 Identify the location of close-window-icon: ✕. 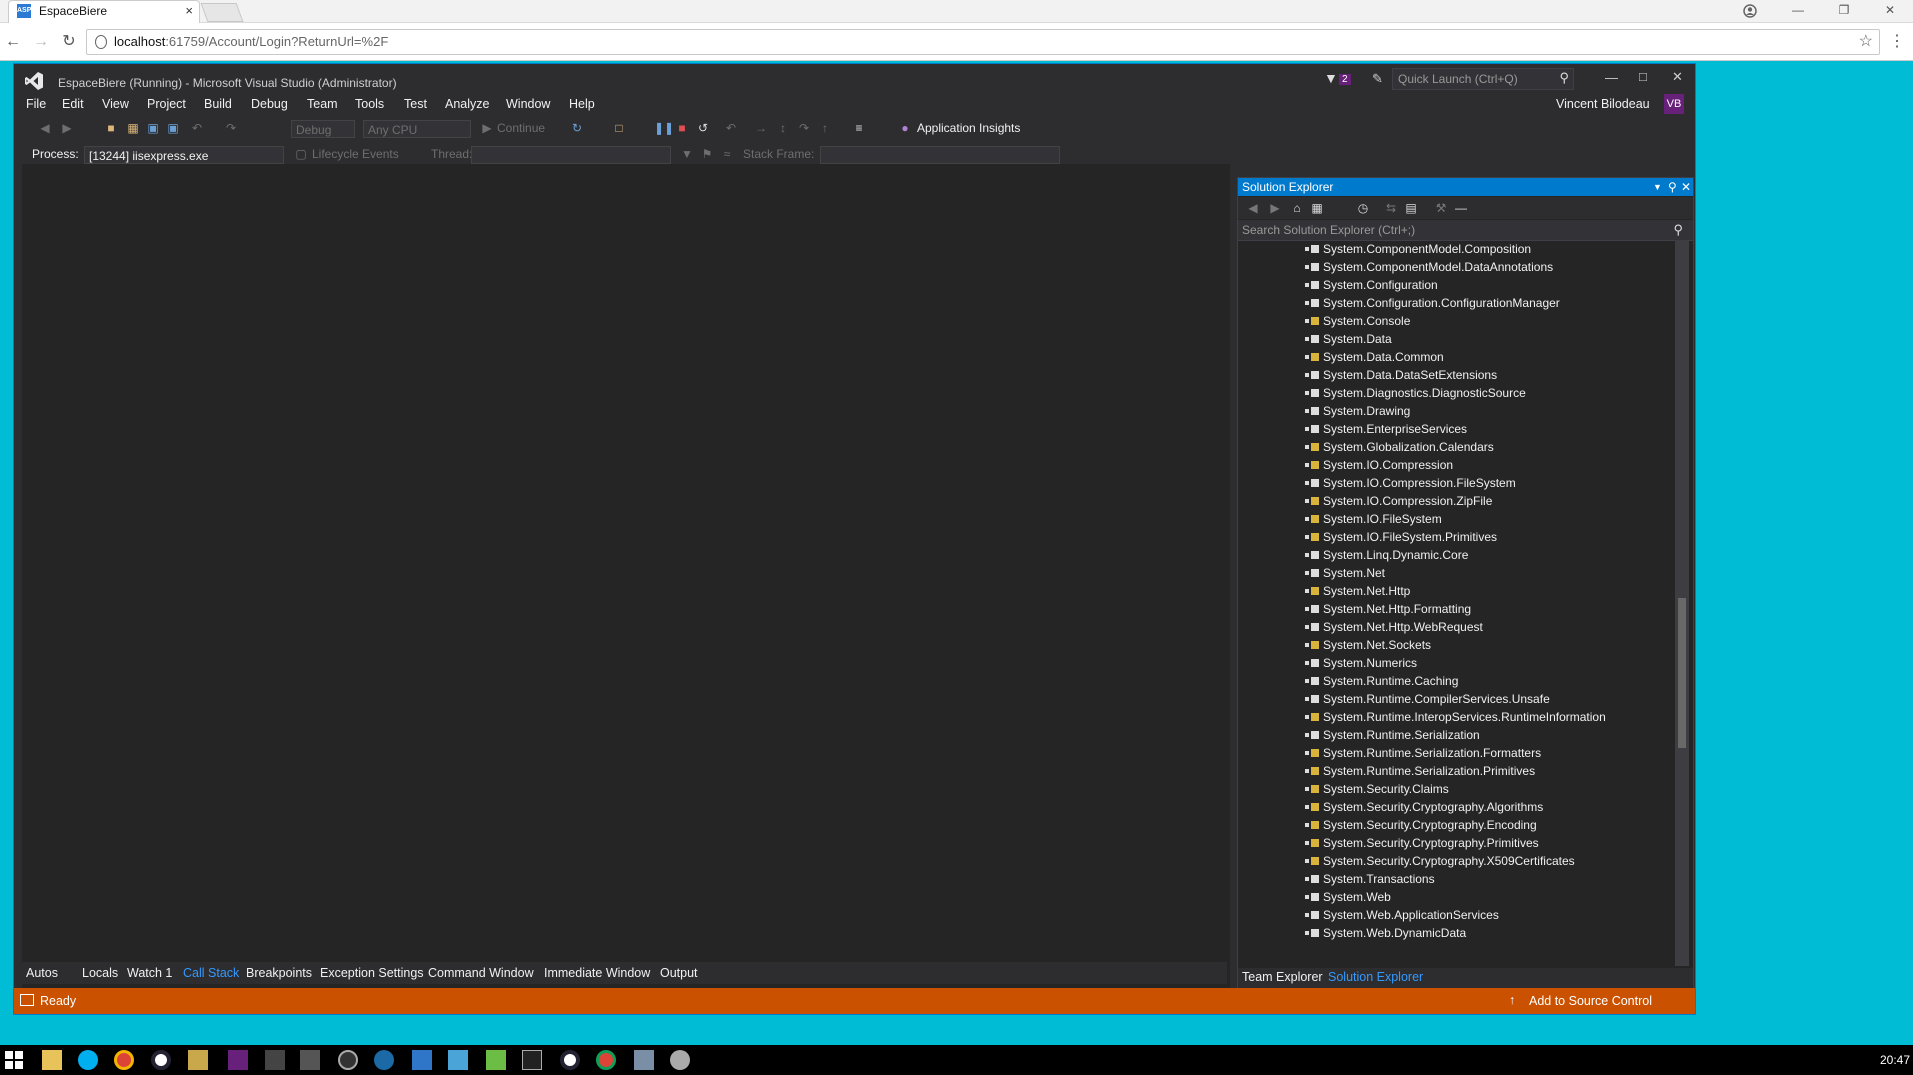
(1890, 11).